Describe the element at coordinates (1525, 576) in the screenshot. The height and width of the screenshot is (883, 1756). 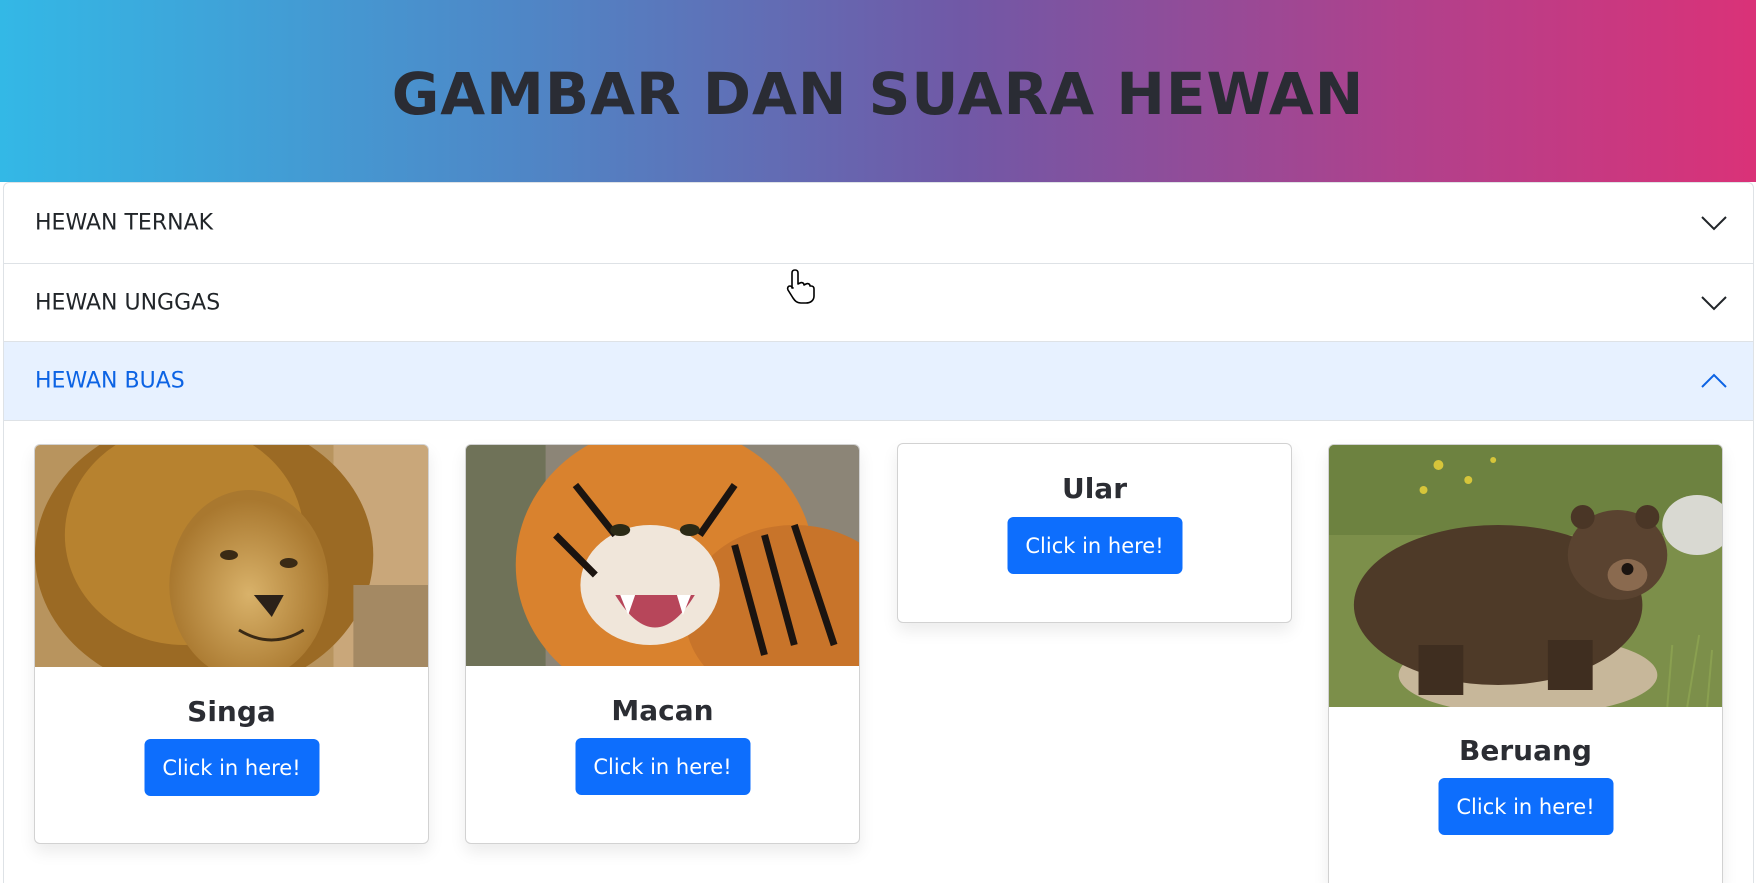
I see `bear-photo` at that location.